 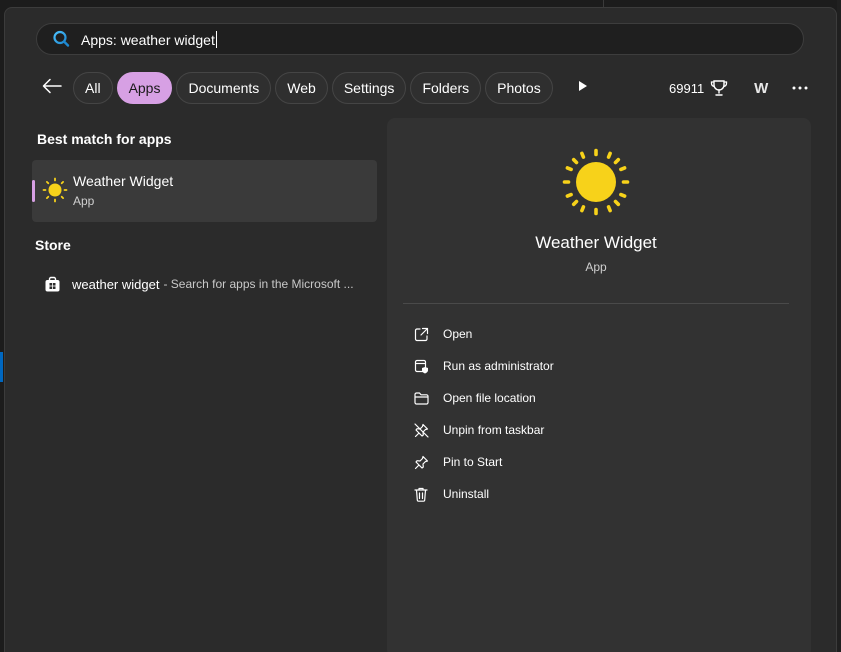 What do you see at coordinates (458, 334) in the screenshot?
I see `action-label: Open` at bounding box center [458, 334].